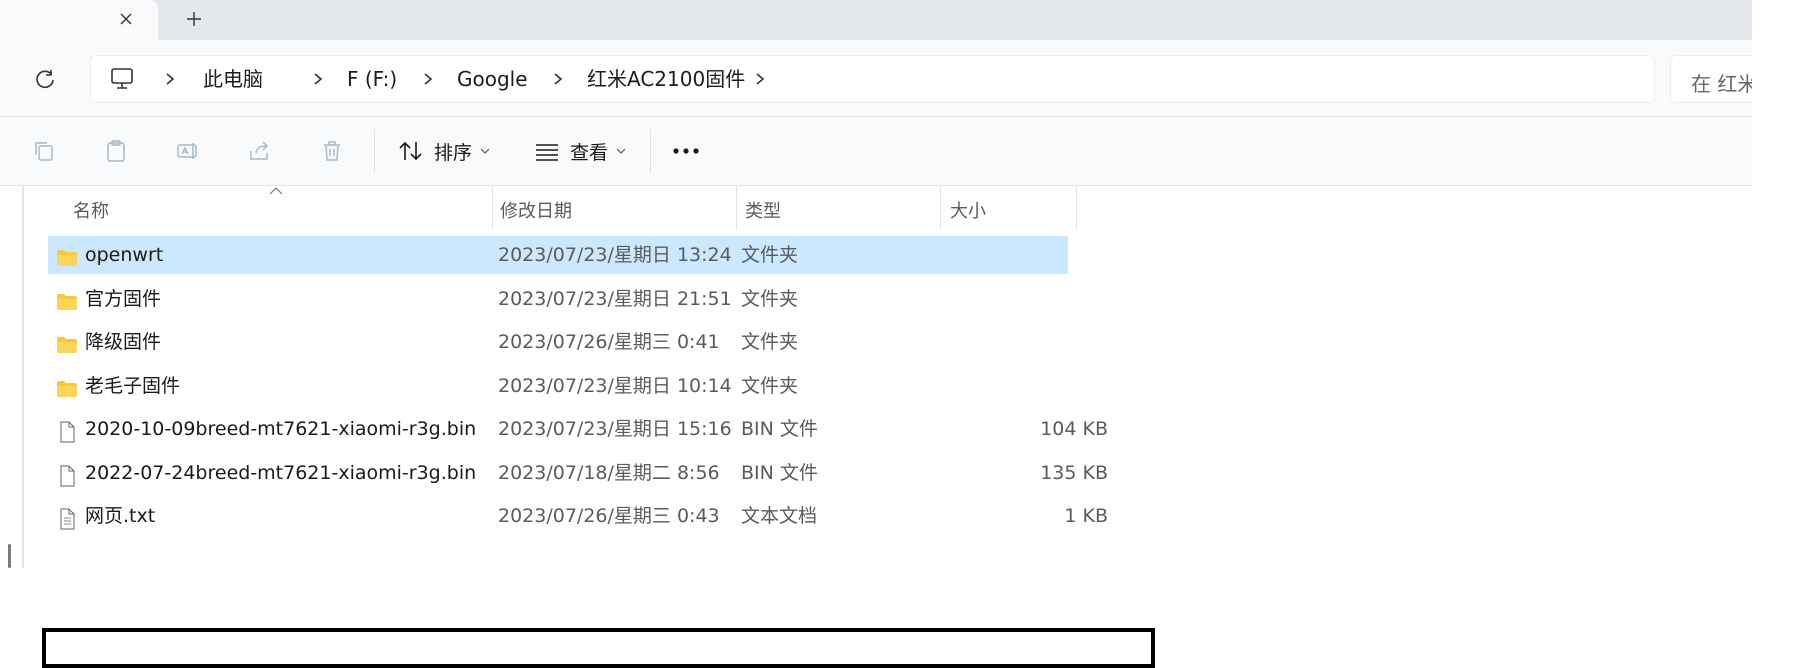  I want to click on breadcrumb-current-folder: 红米AC2100固件, so click(666, 79).